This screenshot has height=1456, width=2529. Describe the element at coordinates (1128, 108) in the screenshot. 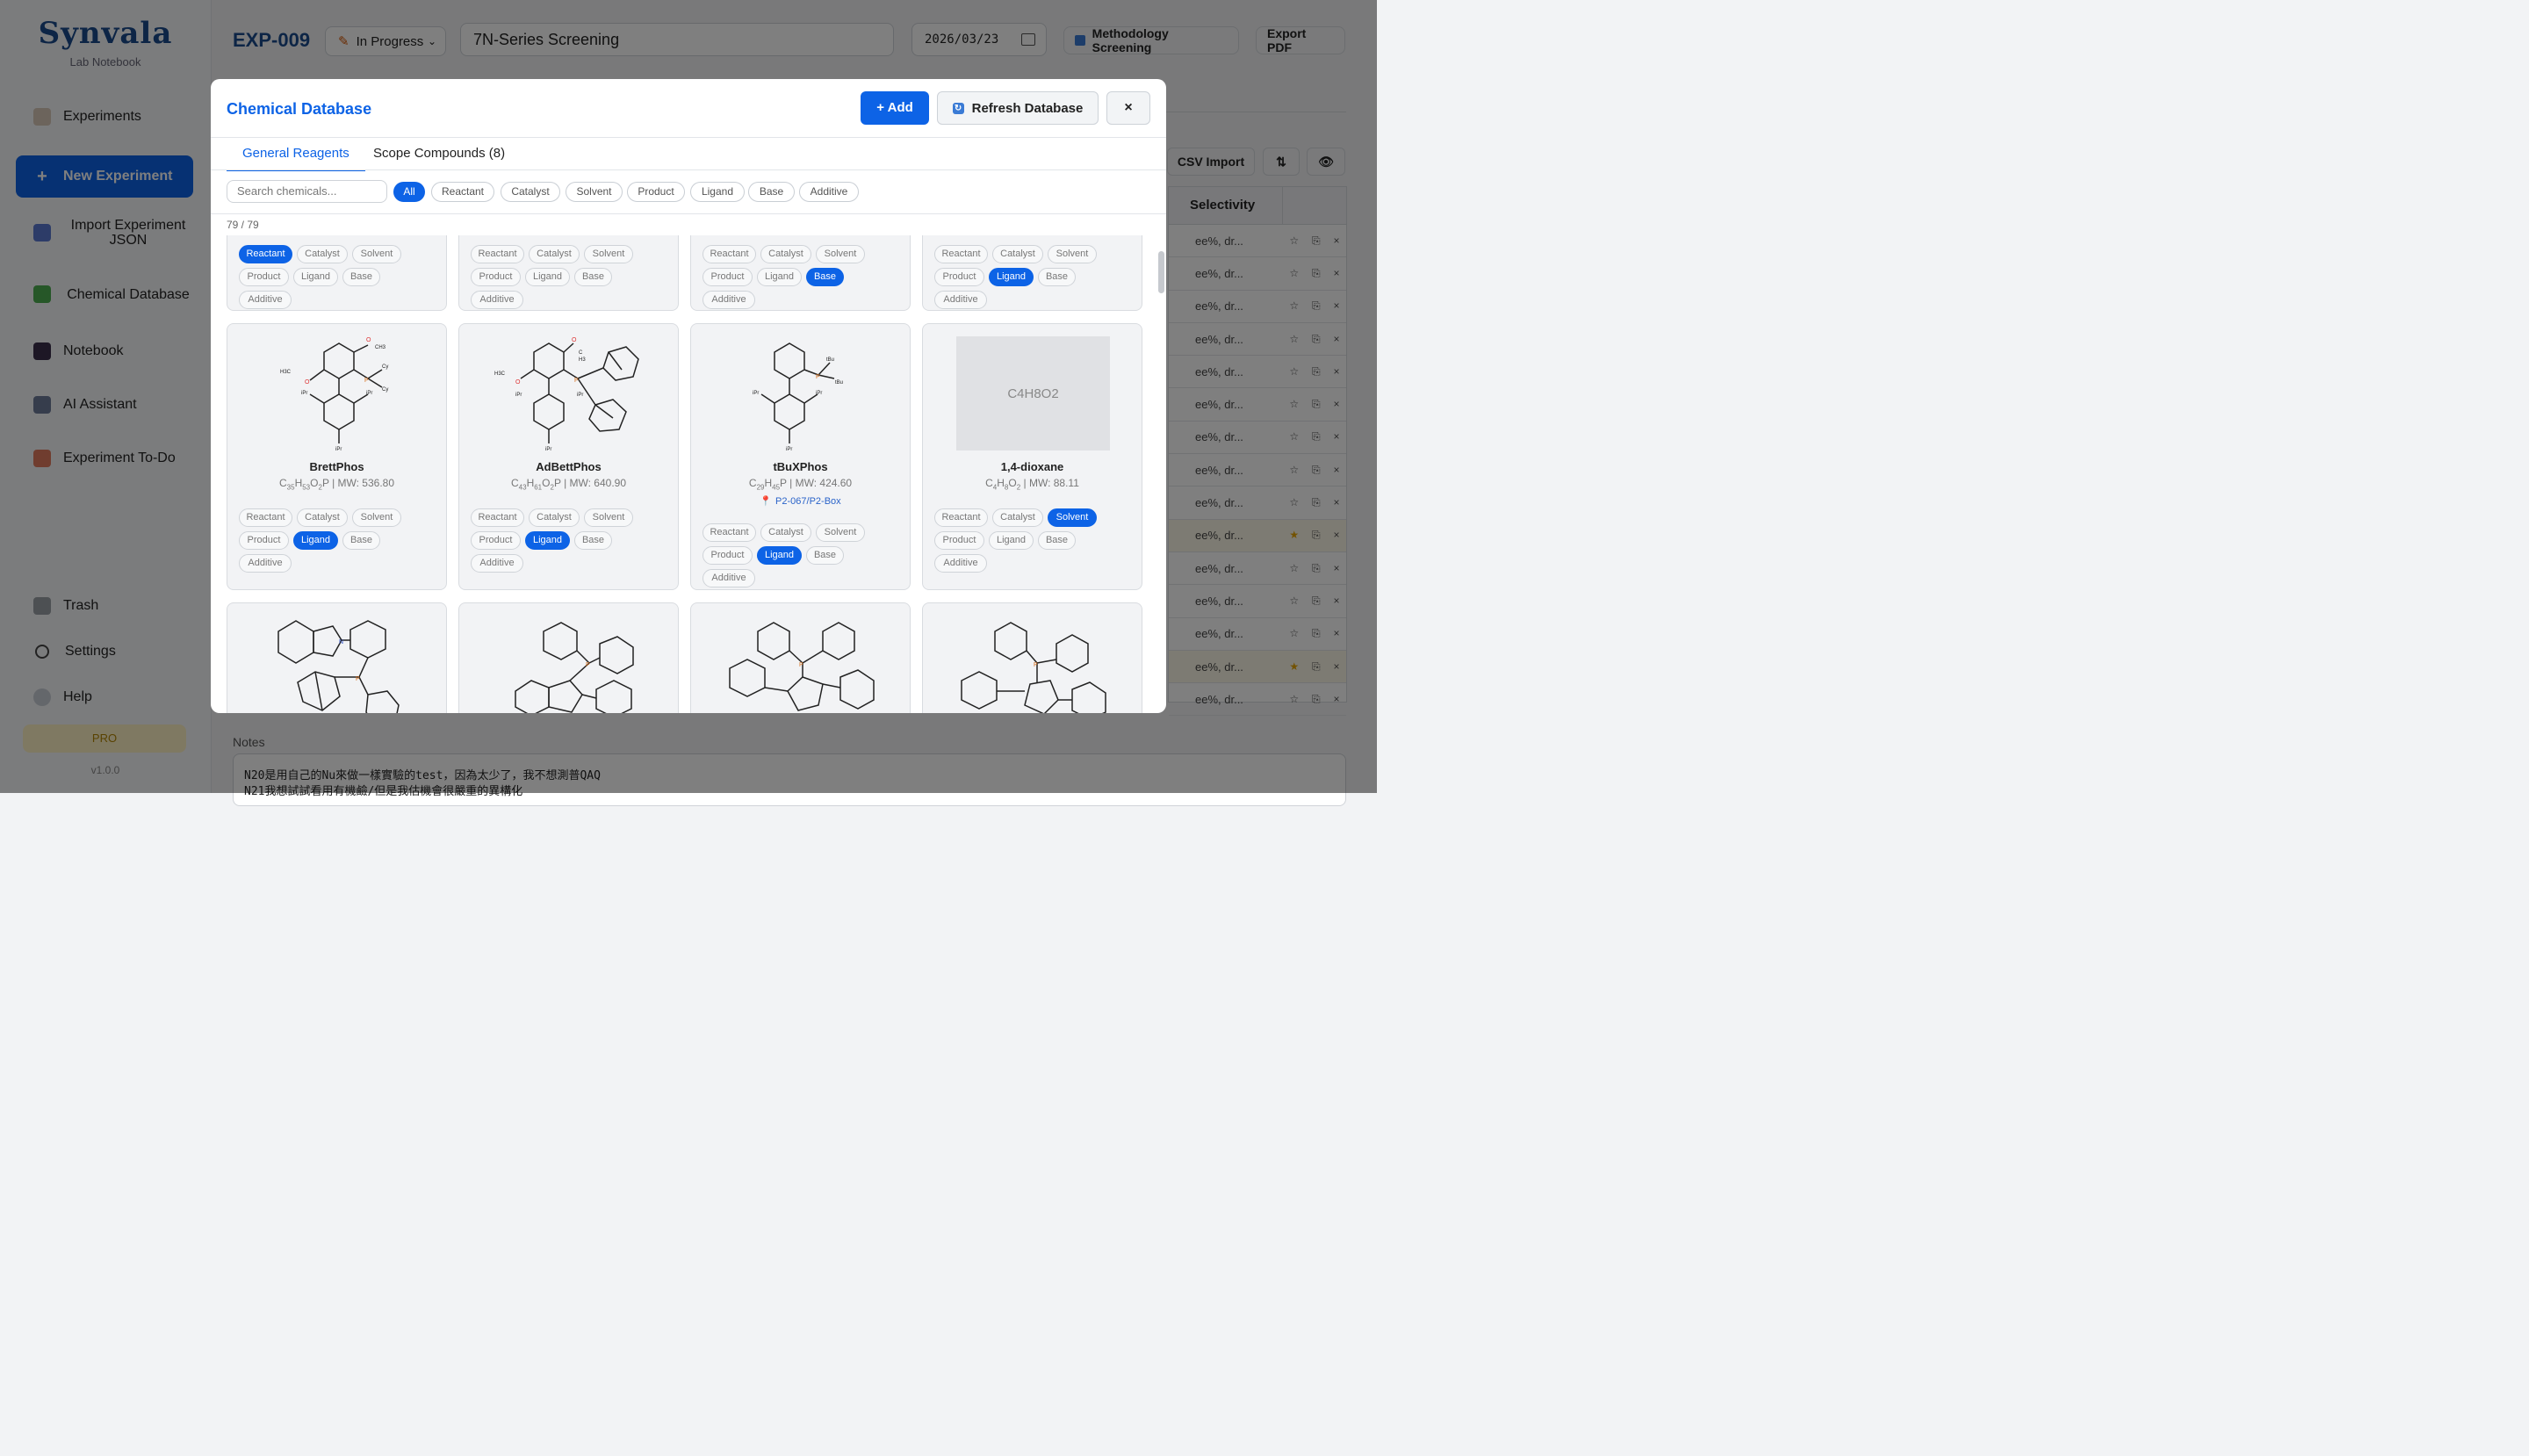

I see `close-modal-button: ×` at that location.